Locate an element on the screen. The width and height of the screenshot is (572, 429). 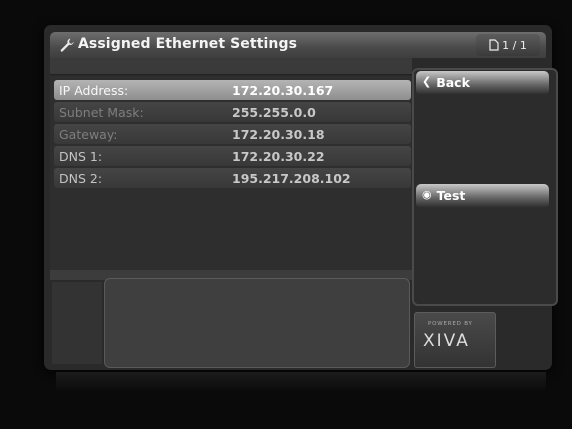
setting-label: DNS 2: is located at coordinates (81, 178).